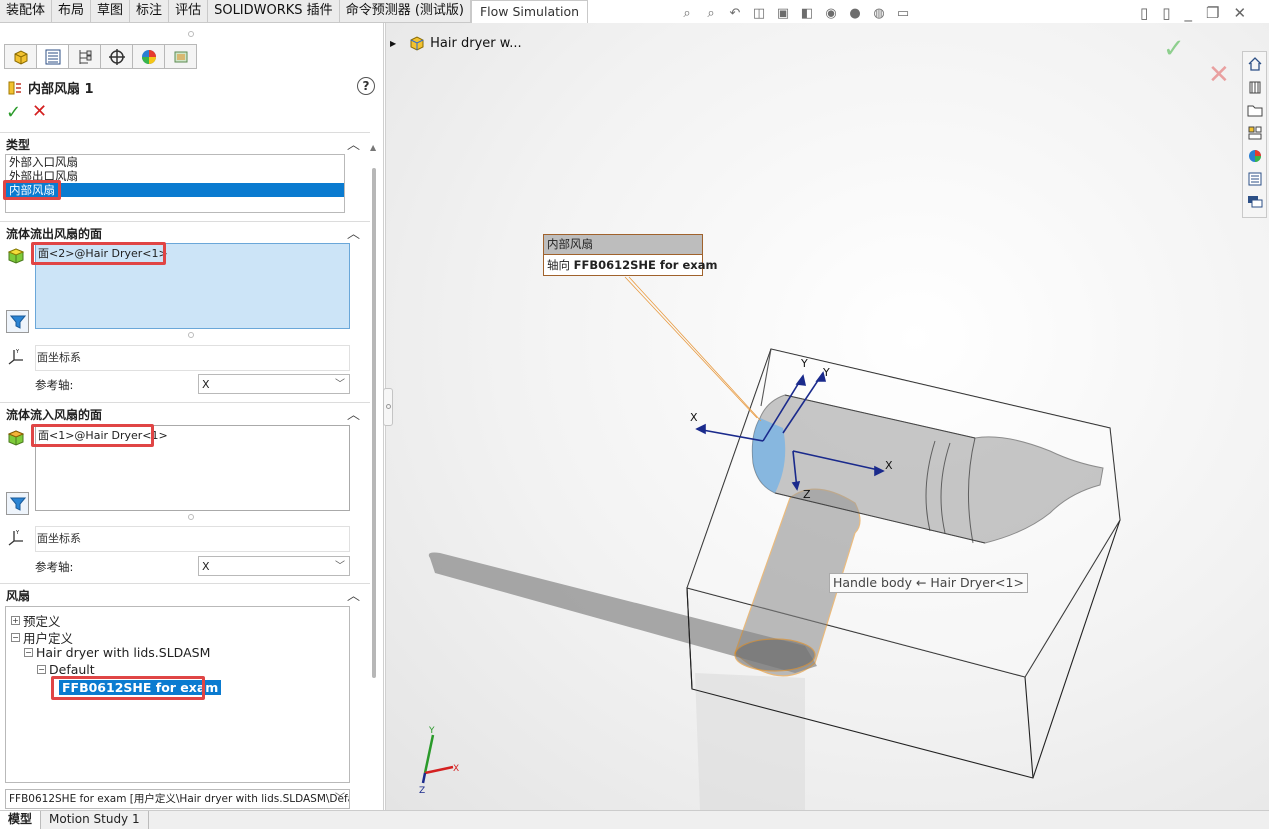 The width and height of the screenshot is (1269, 829). Describe the element at coordinates (1239, 13) in the screenshot. I see `close-icon: ✕` at that location.